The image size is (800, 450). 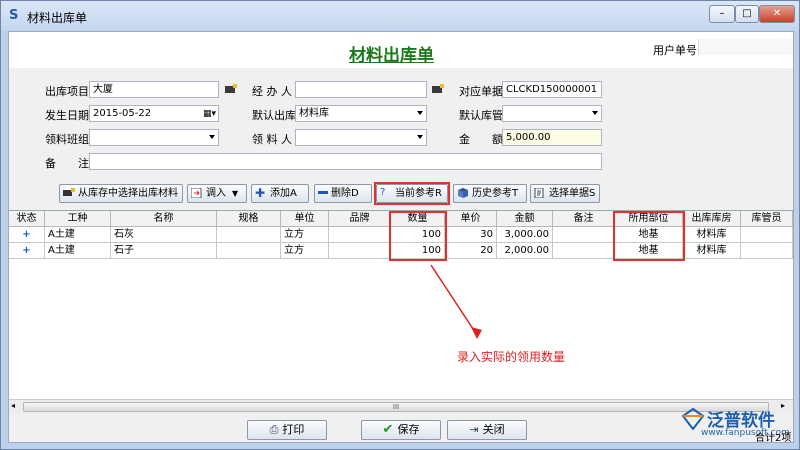 I want to click on print-label: 打印, so click(x=293, y=429).